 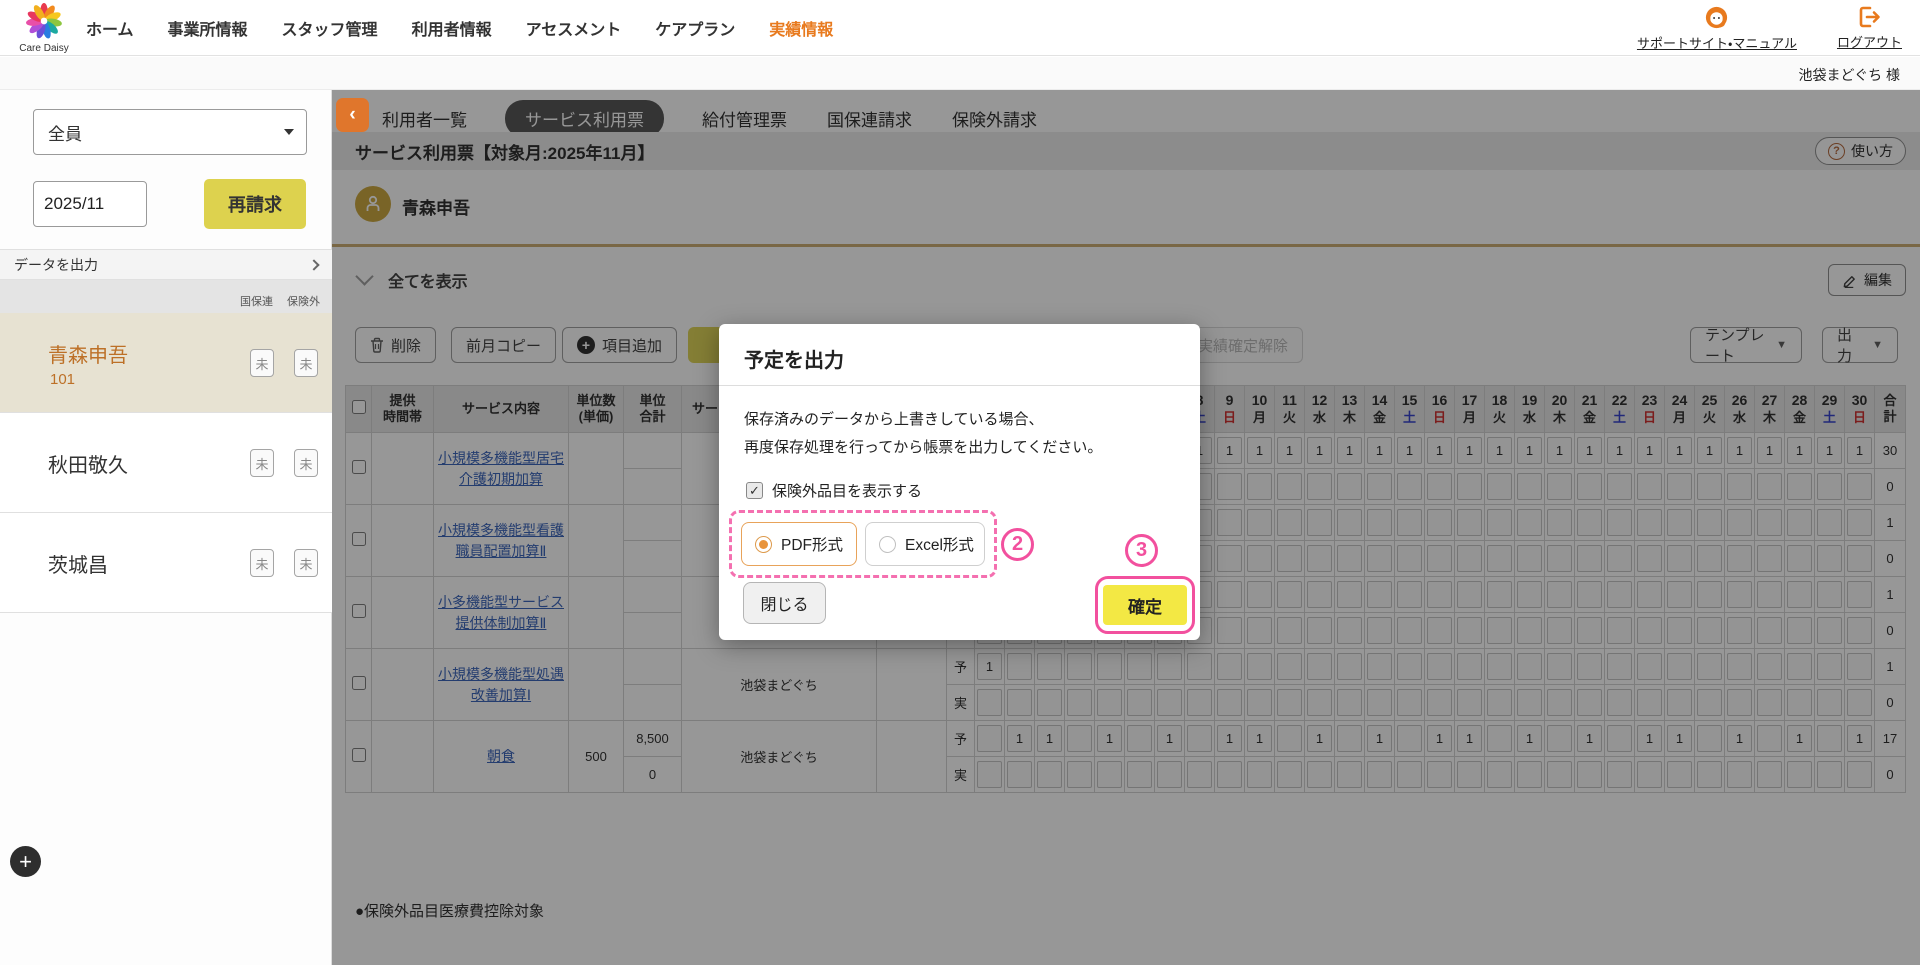 I want to click on account-strip: 池袋まどぐち 様, so click(x=960, y=73).